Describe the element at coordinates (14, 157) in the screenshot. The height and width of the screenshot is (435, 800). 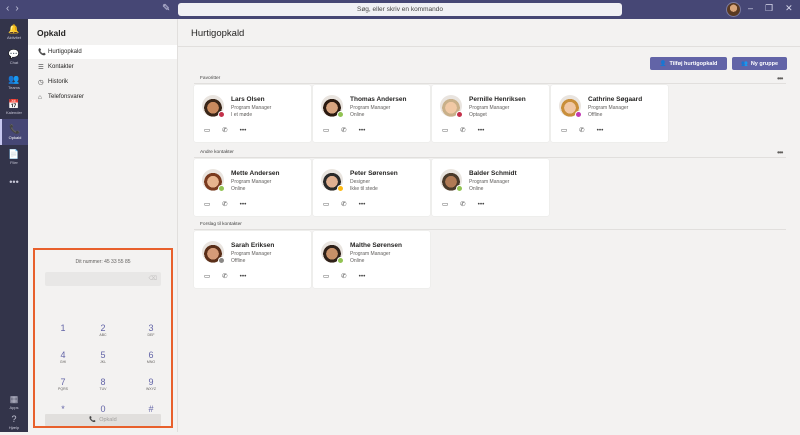
I see `rail-item-filer: 📄 Filer` at that location.